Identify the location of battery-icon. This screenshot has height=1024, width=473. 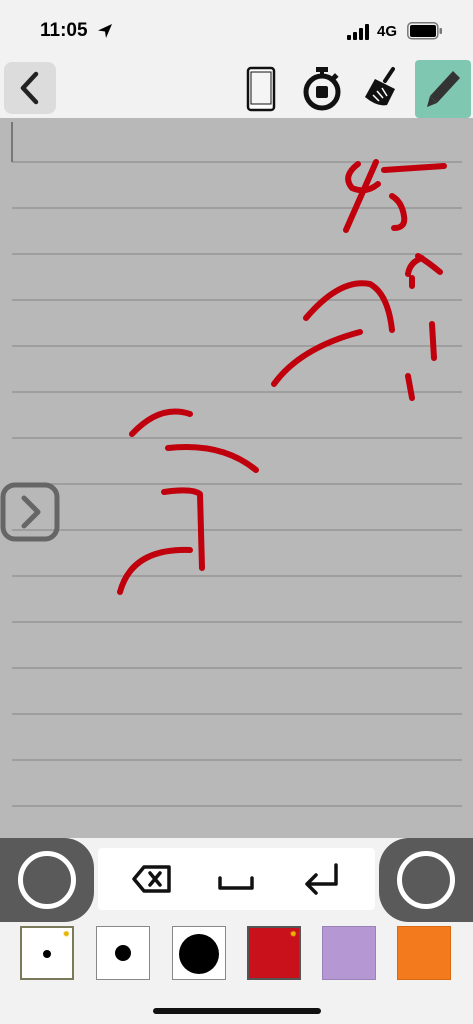
(424, 31).